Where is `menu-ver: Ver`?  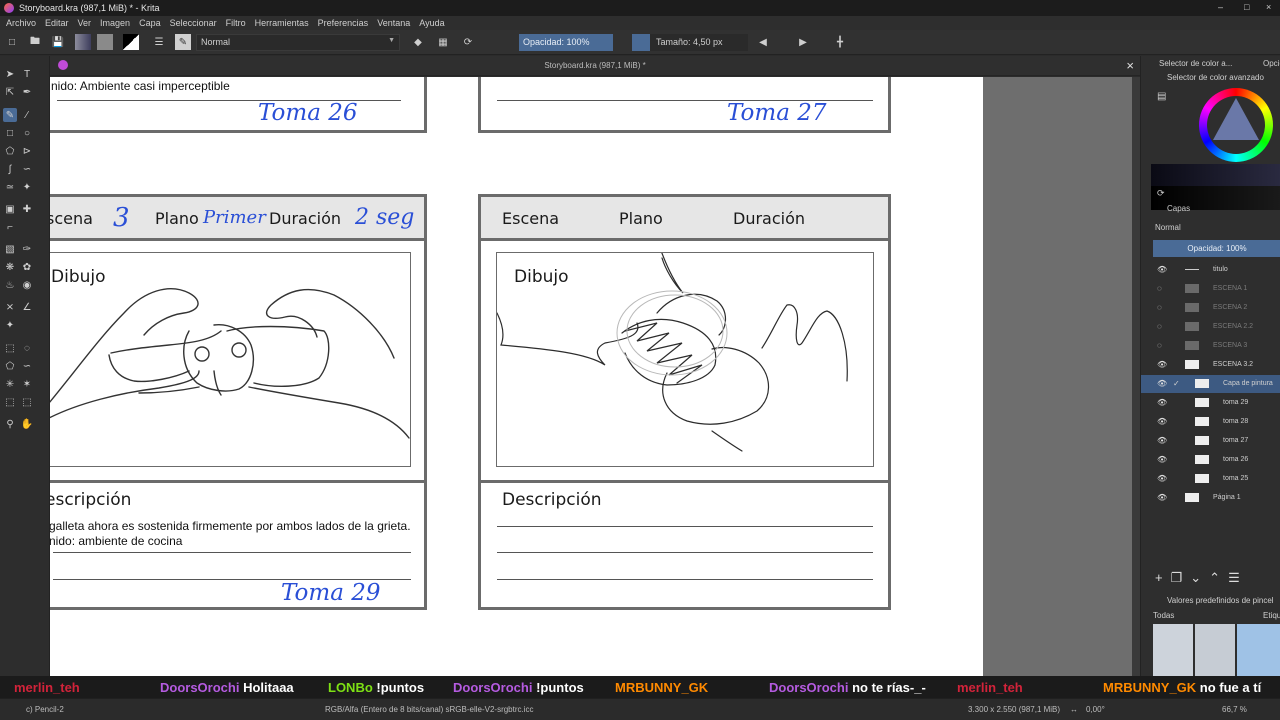
menu-ver: Ver is located at coordinates (85, 23).